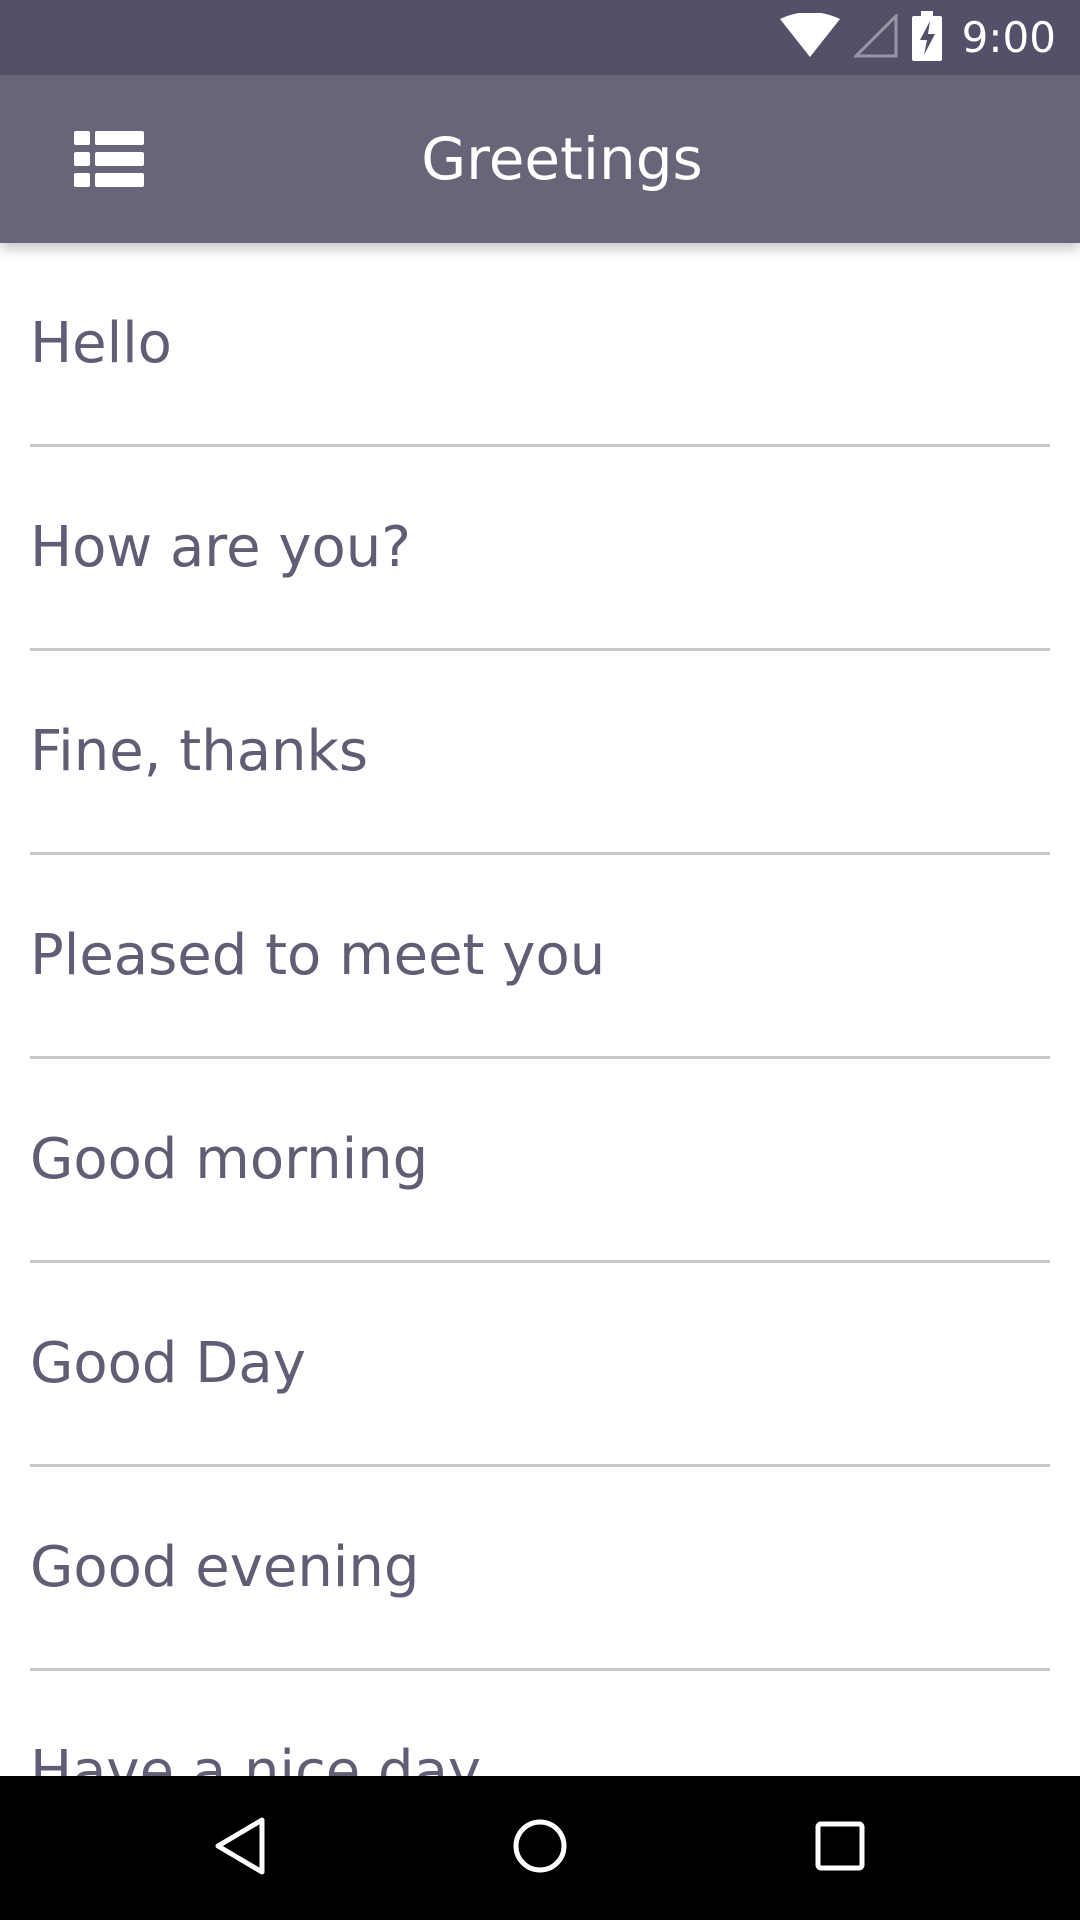  I want to click on back-icon, so click(240, 1848).